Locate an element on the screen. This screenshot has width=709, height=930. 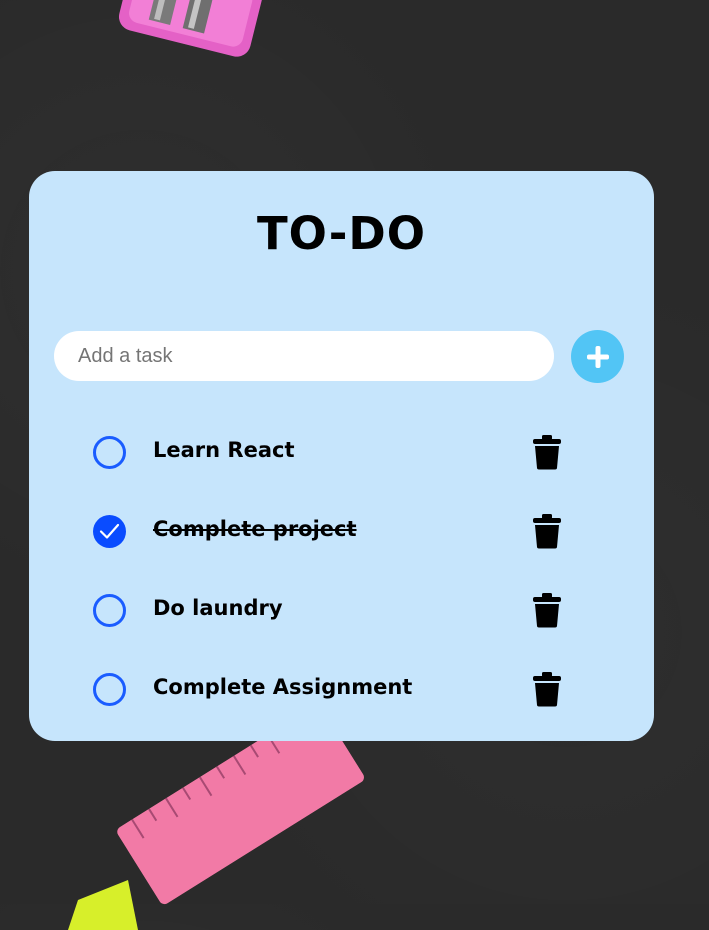
plus-icon is located at coordinates (597, 356).